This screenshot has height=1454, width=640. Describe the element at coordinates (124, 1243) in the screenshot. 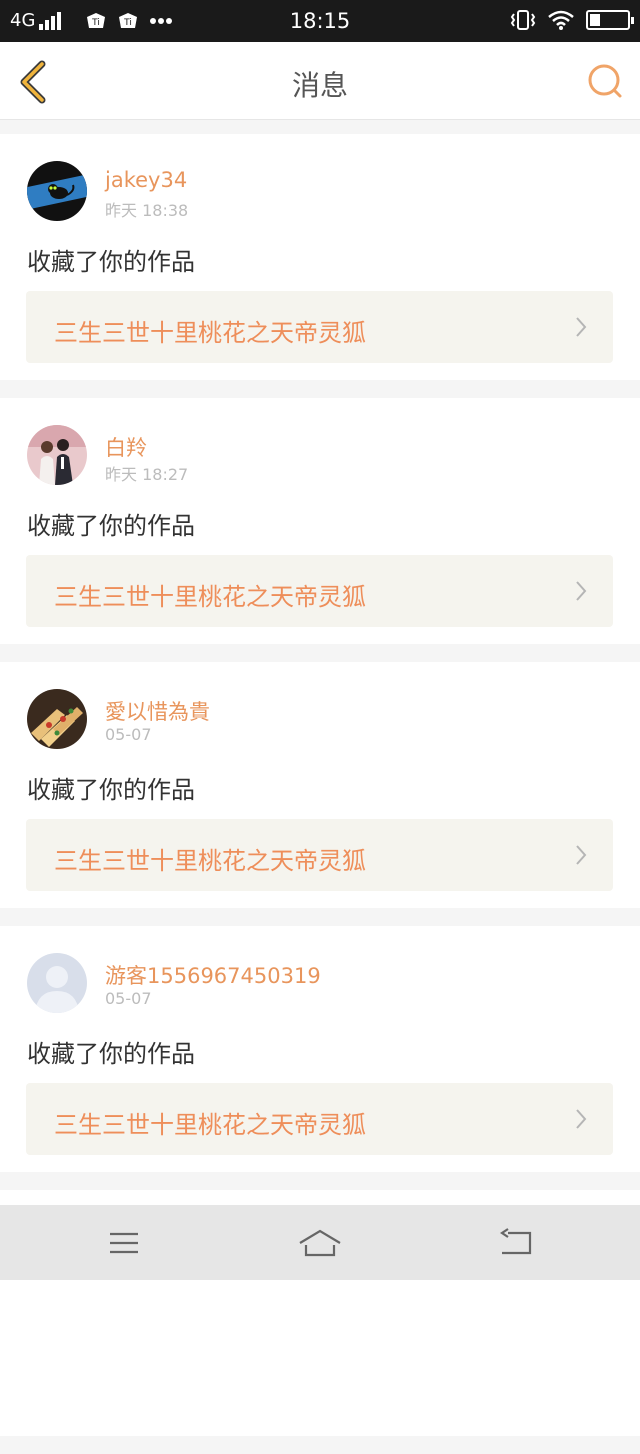

I see `menu-icon` at that location.